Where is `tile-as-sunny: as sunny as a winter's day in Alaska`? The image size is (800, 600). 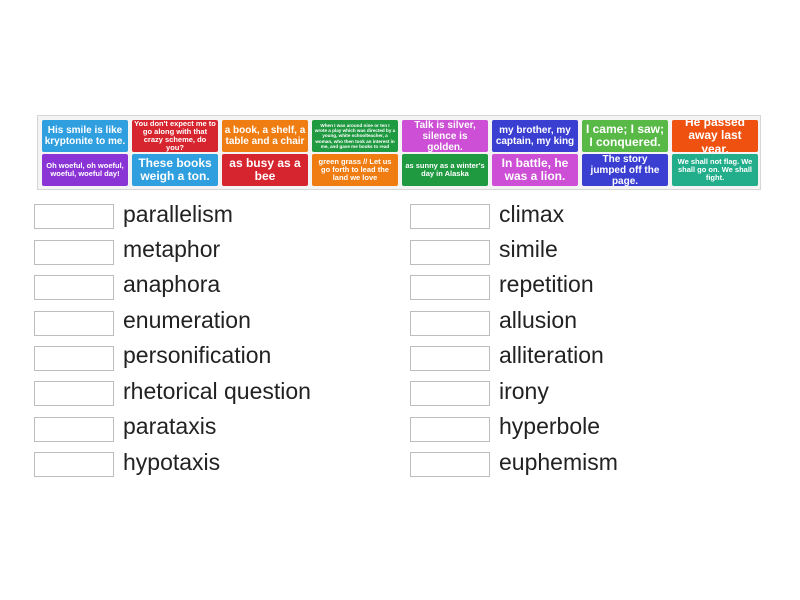
tile-as-sunny: as sunny as a winter's day in Alaska is located at coordinates (445, 170).